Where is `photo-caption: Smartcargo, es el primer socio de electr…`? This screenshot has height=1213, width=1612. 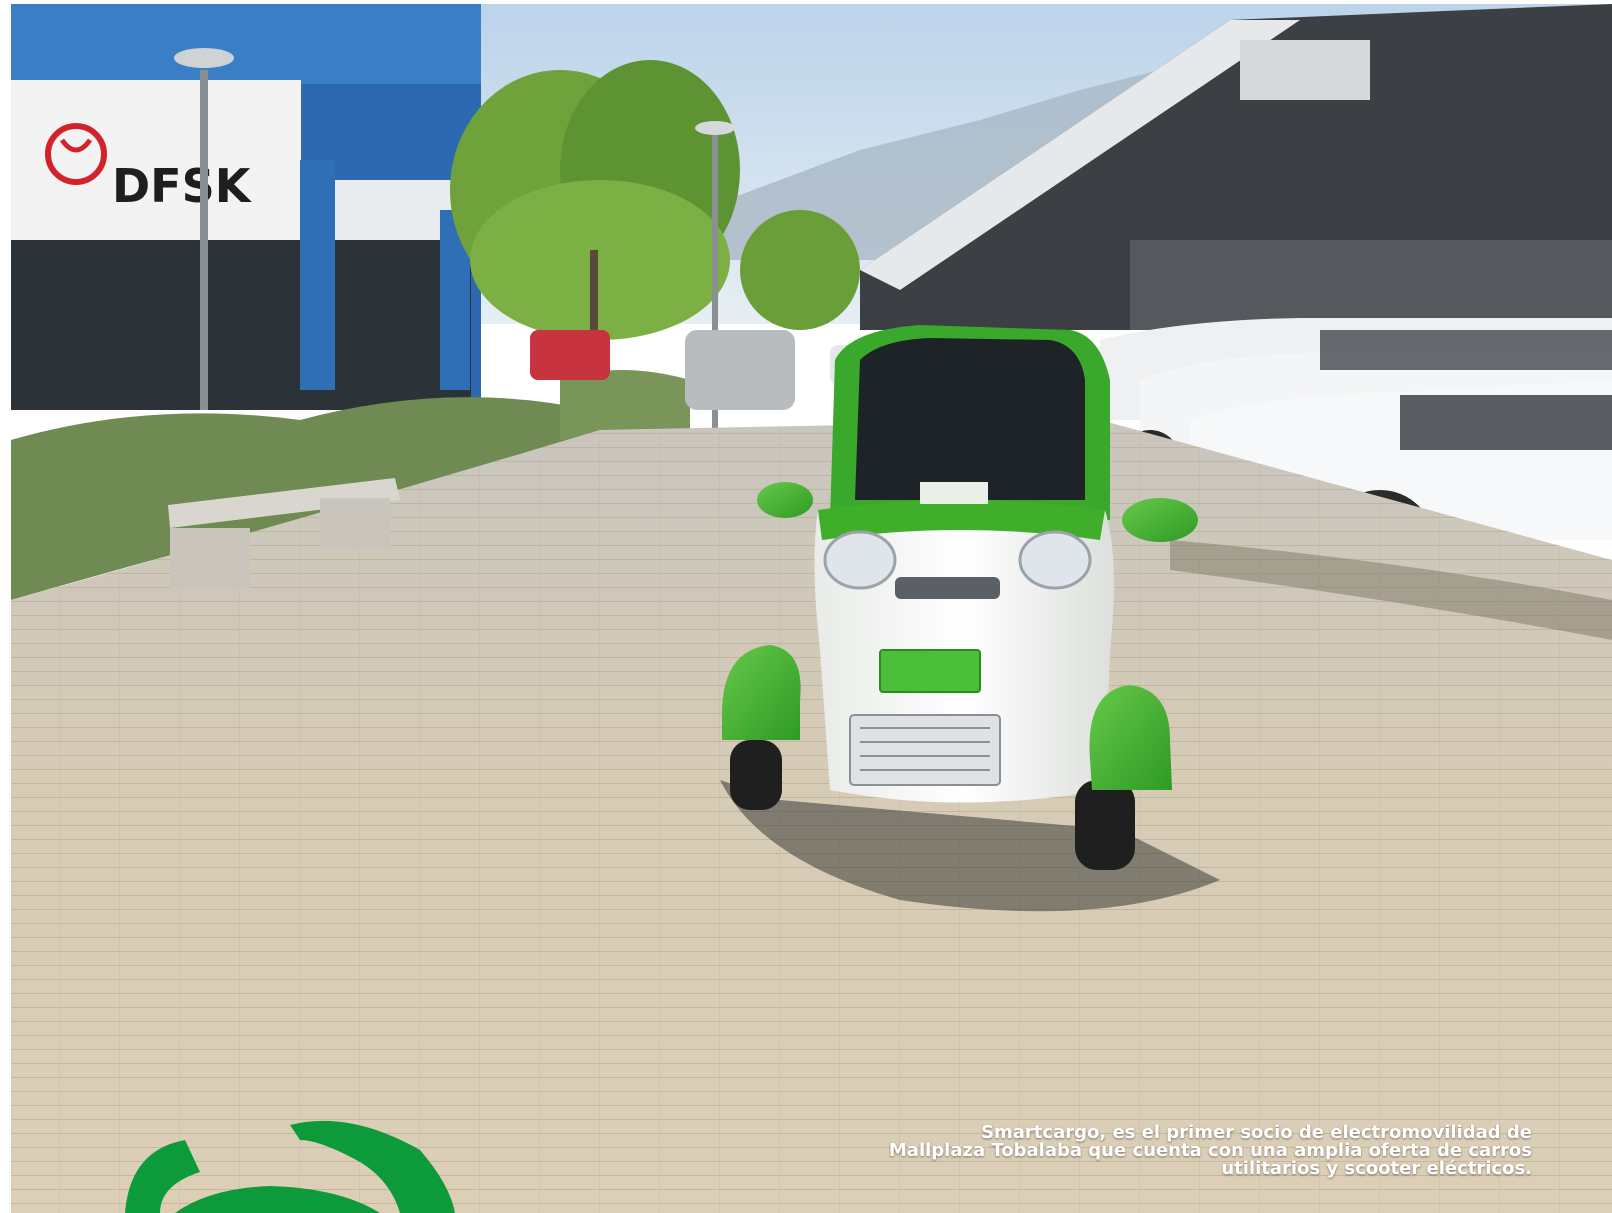
photo-caption: Smartcargo, es el primer socio de electr… is located at coordinates (1182, 1151).